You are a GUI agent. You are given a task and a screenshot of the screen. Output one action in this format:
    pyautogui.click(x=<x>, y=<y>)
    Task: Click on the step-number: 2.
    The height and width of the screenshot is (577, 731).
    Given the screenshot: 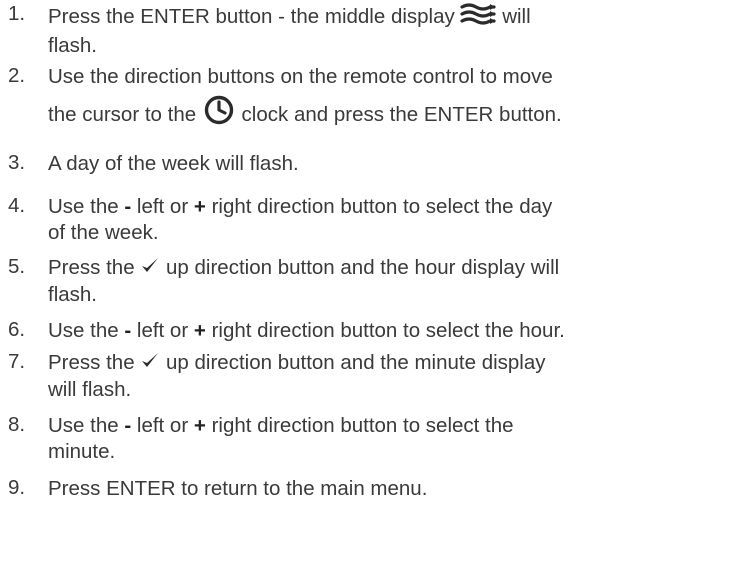 What is the action you would take?
    pyautogui.click(x=17, y=75)
    